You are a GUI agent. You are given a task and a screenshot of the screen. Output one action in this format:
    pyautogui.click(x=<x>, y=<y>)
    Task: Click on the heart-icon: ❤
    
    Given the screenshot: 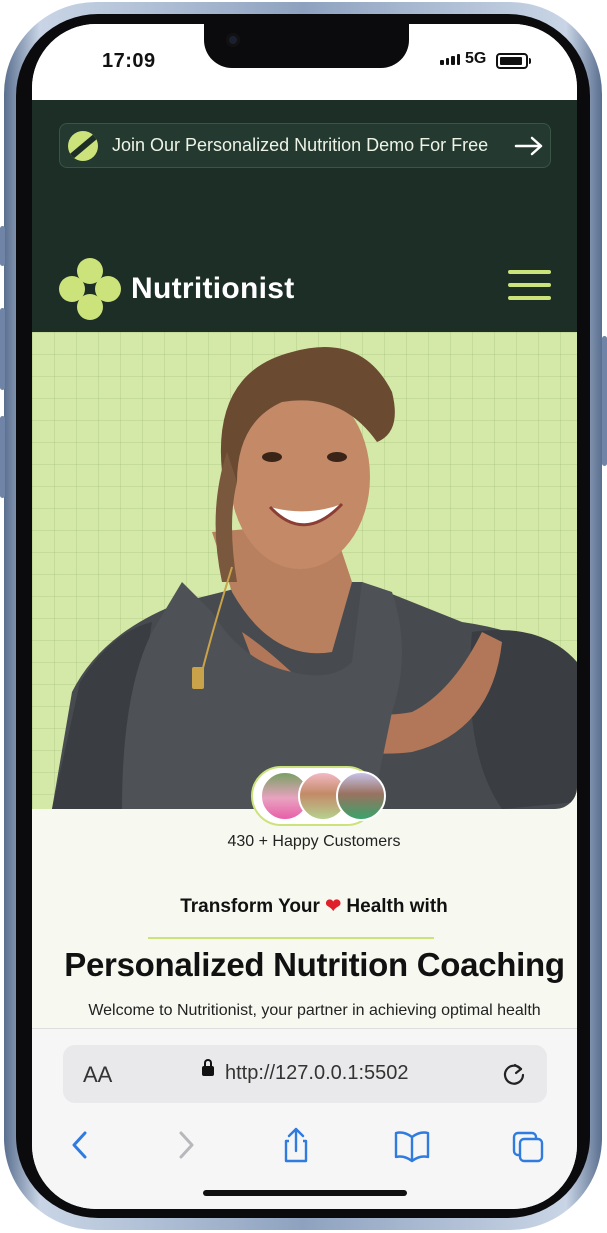 What is the action you would take?
    pyautogui.click(x=333, y=906)
    